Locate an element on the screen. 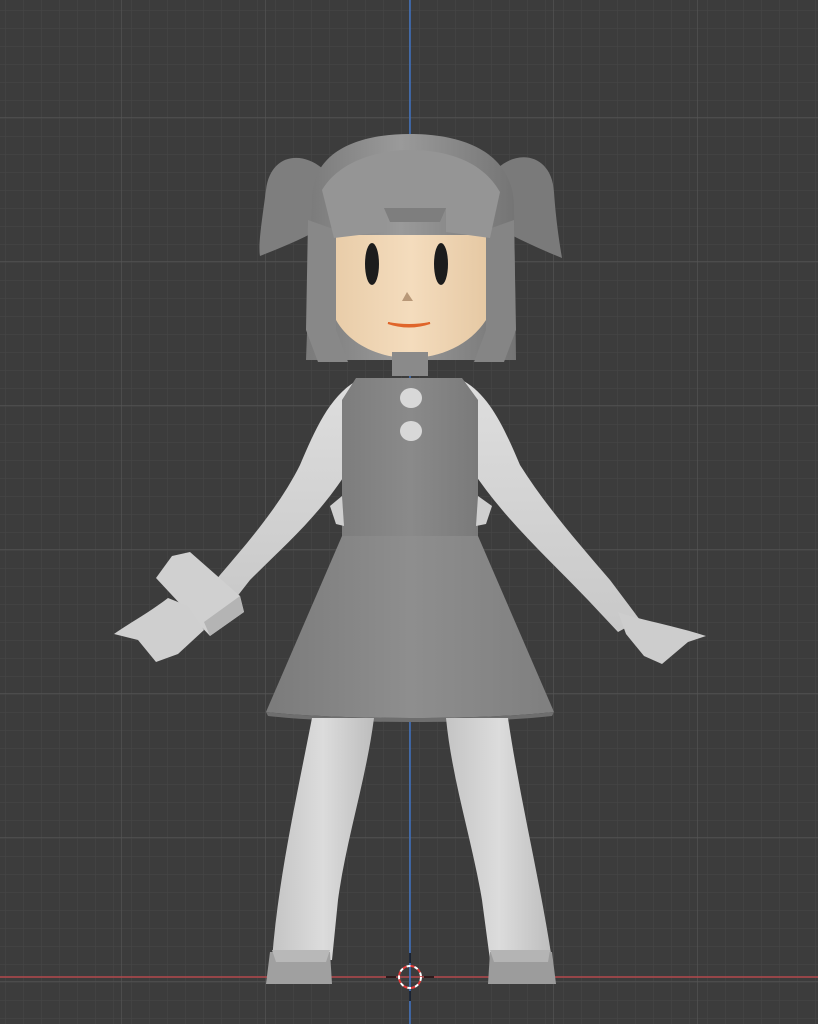 This screenshot has width=818, height=1024. eye-left is located at coordinates (372, 264).